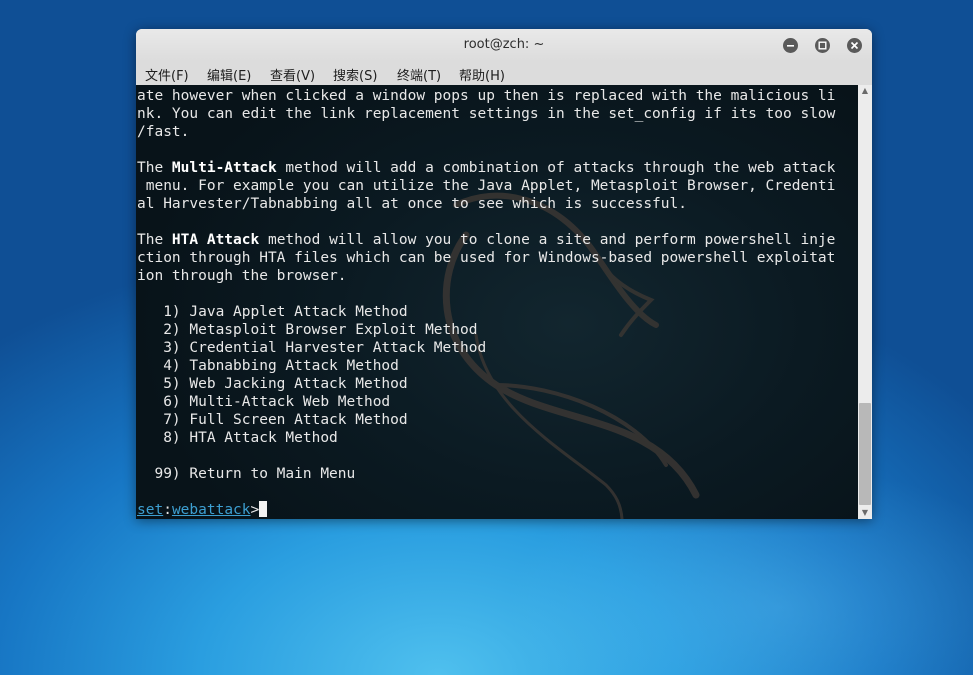  I want to click on hta-attack-keyword: HTA Attack, so click(215, 240).